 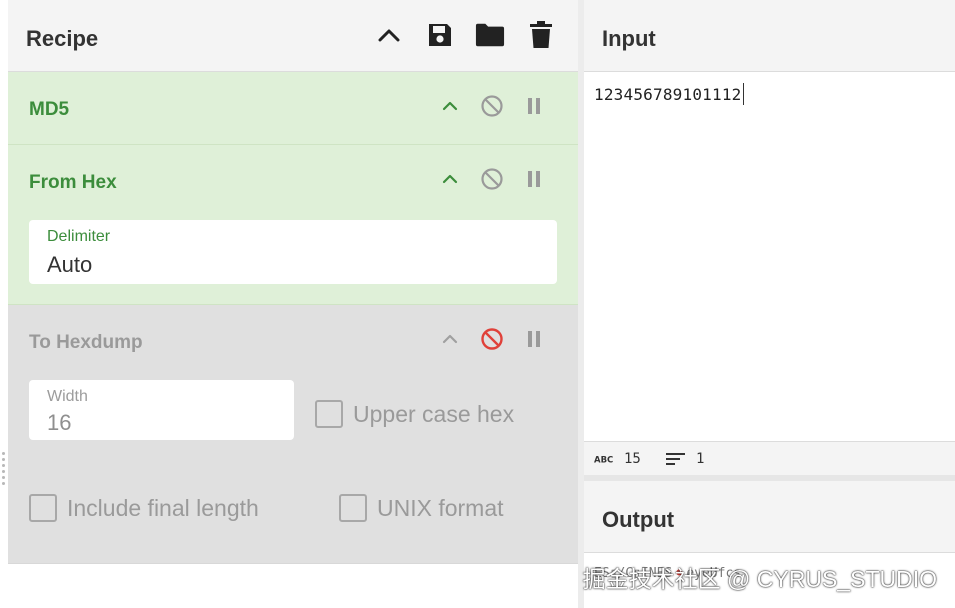 What do you see at coordinates (440, 507) in the screenshot?
I see `unix-format-label: UNIX format` at bounding box center [440, 507].